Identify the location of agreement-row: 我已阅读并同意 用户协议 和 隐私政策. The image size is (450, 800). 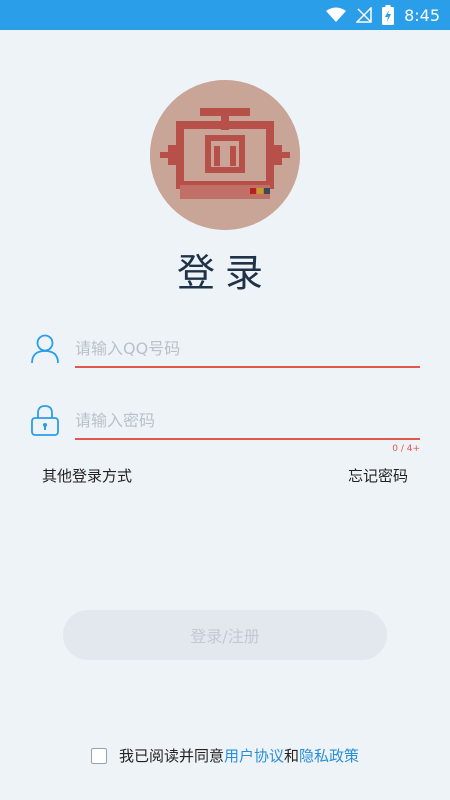
(225, 755).